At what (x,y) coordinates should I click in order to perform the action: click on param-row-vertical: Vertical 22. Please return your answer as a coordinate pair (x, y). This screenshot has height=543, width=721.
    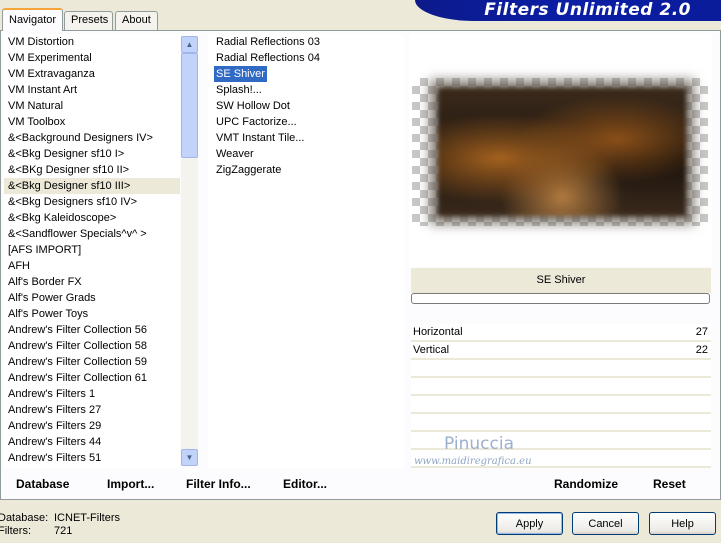
    Looking at the image, I should click on (561, 351).